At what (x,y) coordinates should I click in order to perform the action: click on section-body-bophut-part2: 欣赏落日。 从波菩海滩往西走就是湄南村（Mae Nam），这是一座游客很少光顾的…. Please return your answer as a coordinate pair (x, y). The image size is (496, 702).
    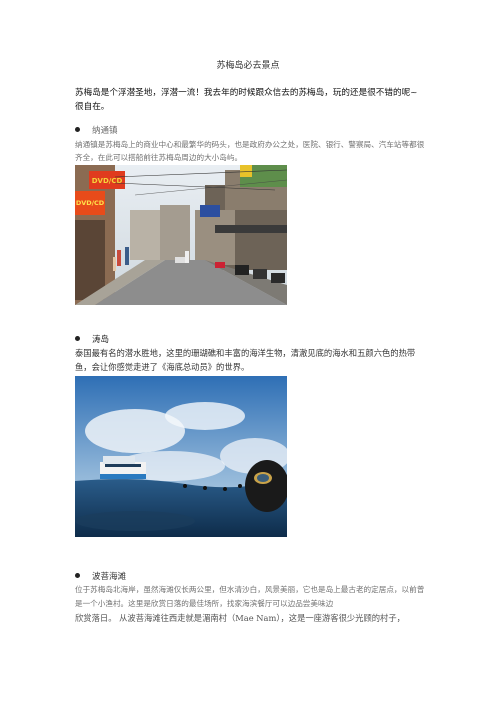
    Looking at the image, I should click on (240, 618).